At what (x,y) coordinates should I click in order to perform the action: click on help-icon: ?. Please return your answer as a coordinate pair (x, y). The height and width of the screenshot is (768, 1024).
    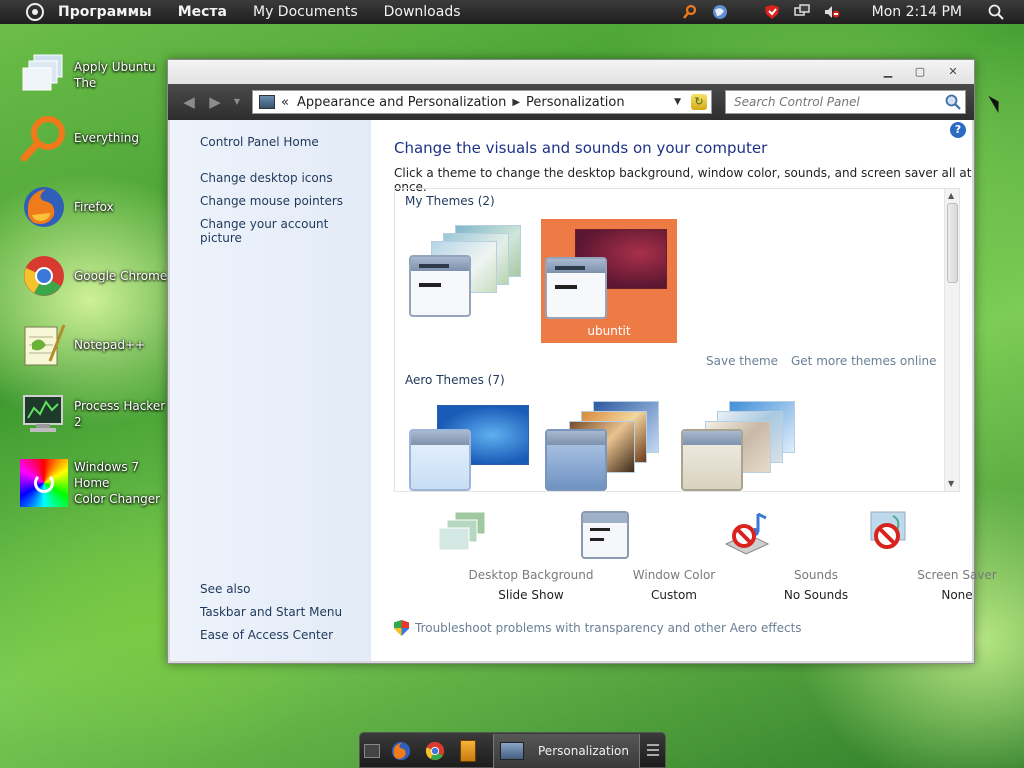
    Looking at the image, I should click on (958, 130).